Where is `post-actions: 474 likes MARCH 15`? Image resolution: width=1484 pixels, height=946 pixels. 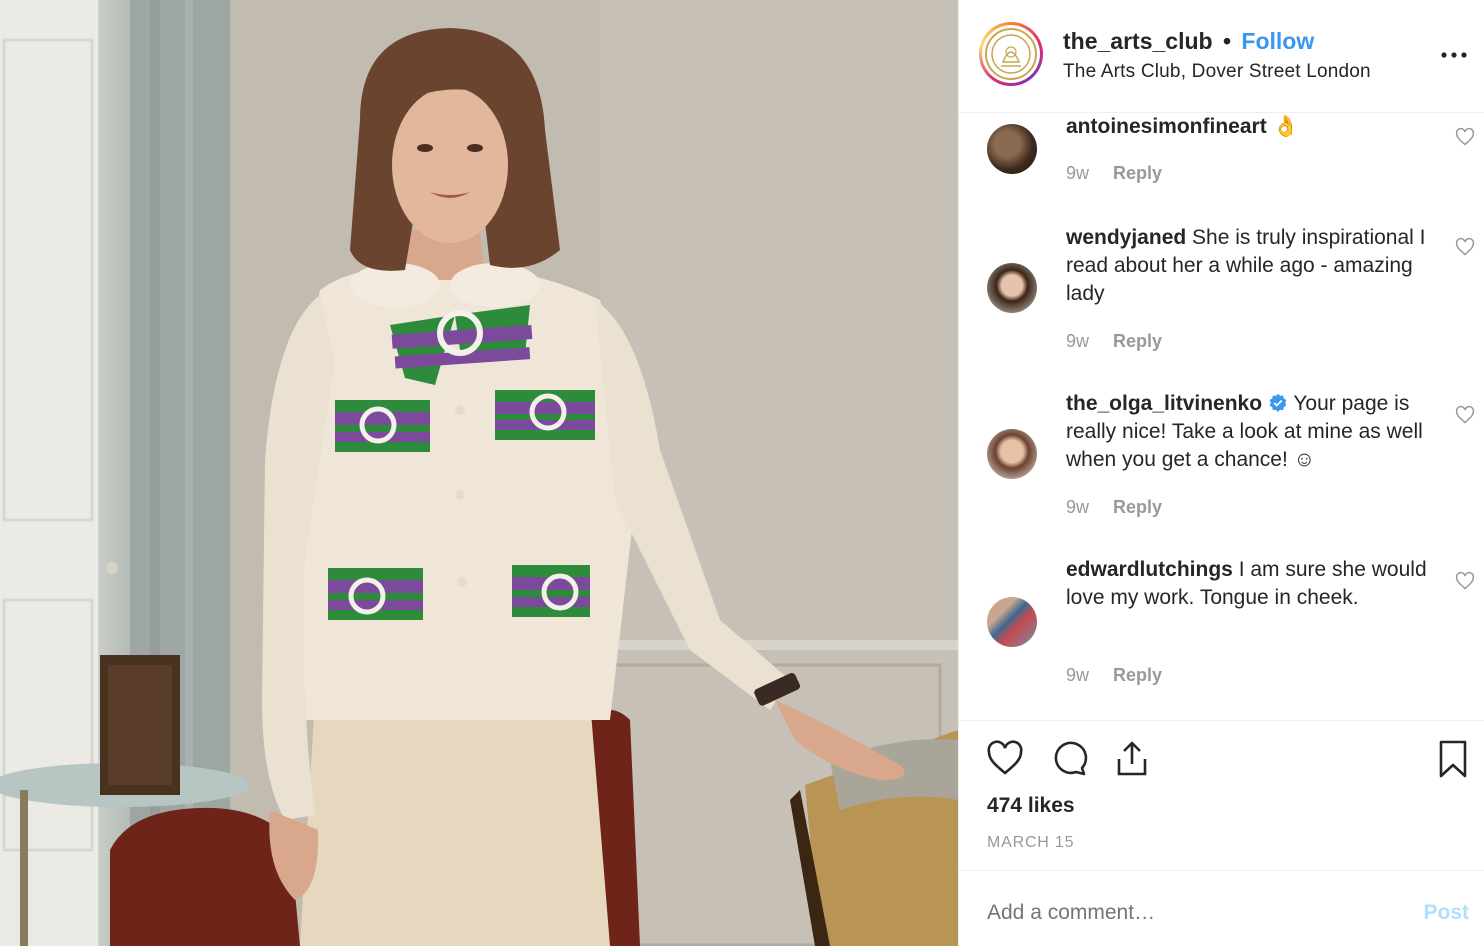 post-actions: 474 likes MARCH 15 is located at coordinates (1221, 795).